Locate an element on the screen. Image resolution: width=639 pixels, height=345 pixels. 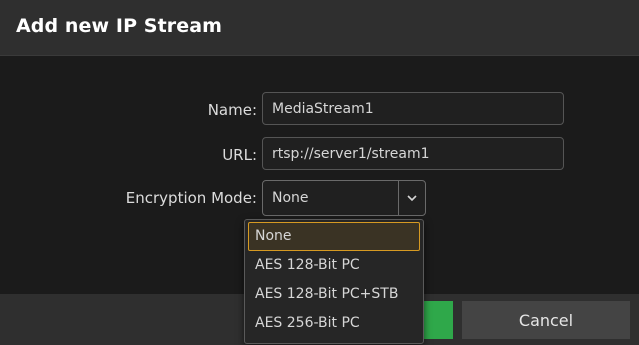
dropdown-option-aes-128-pc-stb: AES 128-Bit PC+STB is located at coordinates (334, 294).